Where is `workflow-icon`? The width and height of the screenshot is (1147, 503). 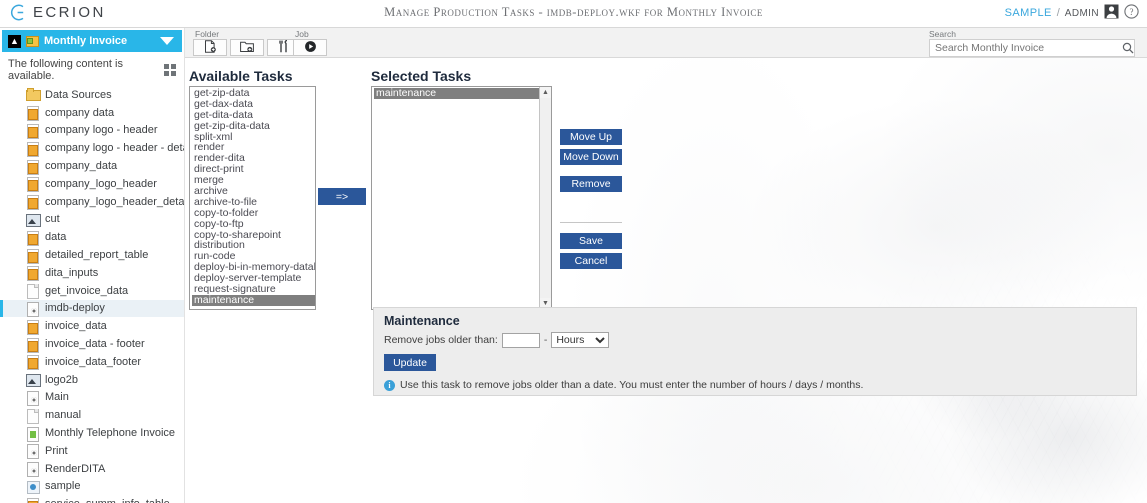 workflow-icon is located at coordinates (32, 470).